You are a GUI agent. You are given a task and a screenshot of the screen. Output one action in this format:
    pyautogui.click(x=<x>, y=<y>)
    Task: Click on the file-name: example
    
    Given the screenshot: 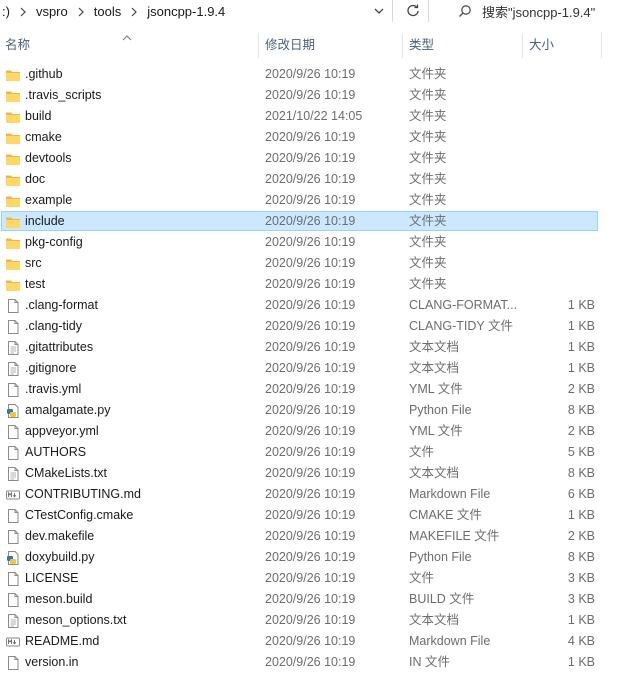 What is the action you would take?
    pyautogui.click(x=48, y=200)
    